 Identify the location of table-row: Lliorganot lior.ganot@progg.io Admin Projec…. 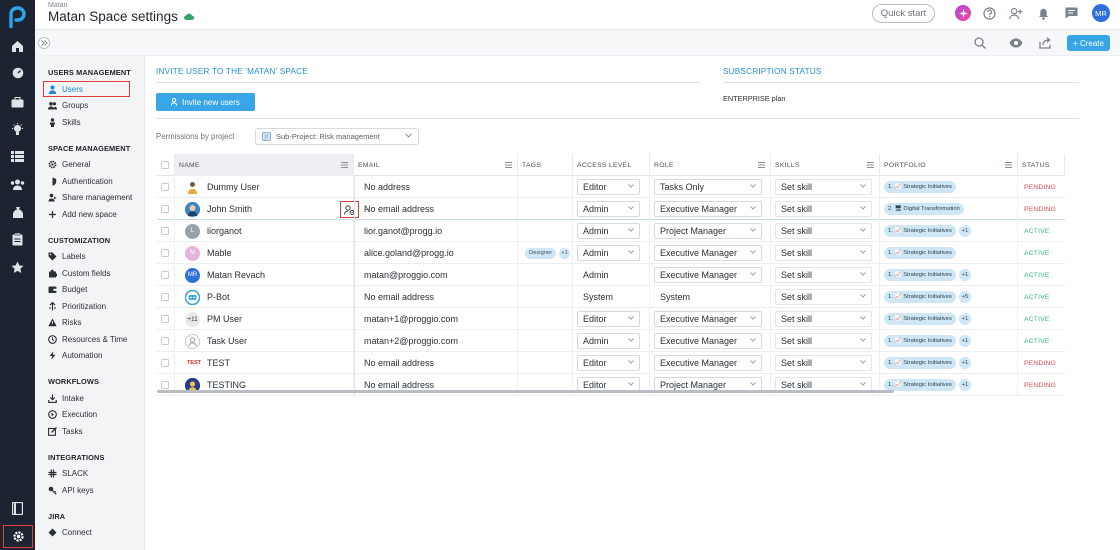
(611, 231).